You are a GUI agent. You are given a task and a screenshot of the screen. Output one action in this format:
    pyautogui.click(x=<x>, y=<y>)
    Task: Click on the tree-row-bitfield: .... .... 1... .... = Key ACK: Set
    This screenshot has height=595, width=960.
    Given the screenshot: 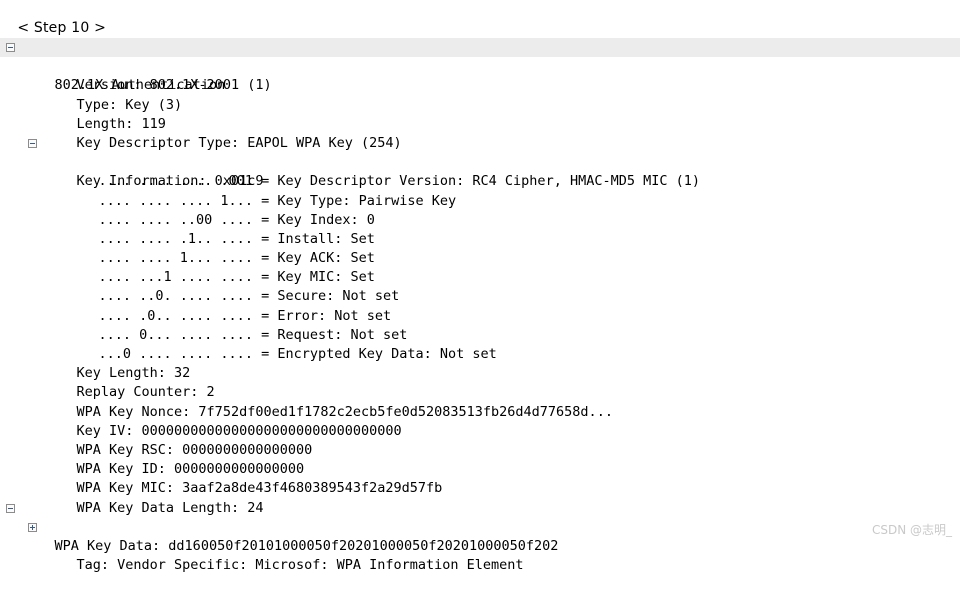 What is the action you would take?
    pyautogui.click(x=480, y=248)
    